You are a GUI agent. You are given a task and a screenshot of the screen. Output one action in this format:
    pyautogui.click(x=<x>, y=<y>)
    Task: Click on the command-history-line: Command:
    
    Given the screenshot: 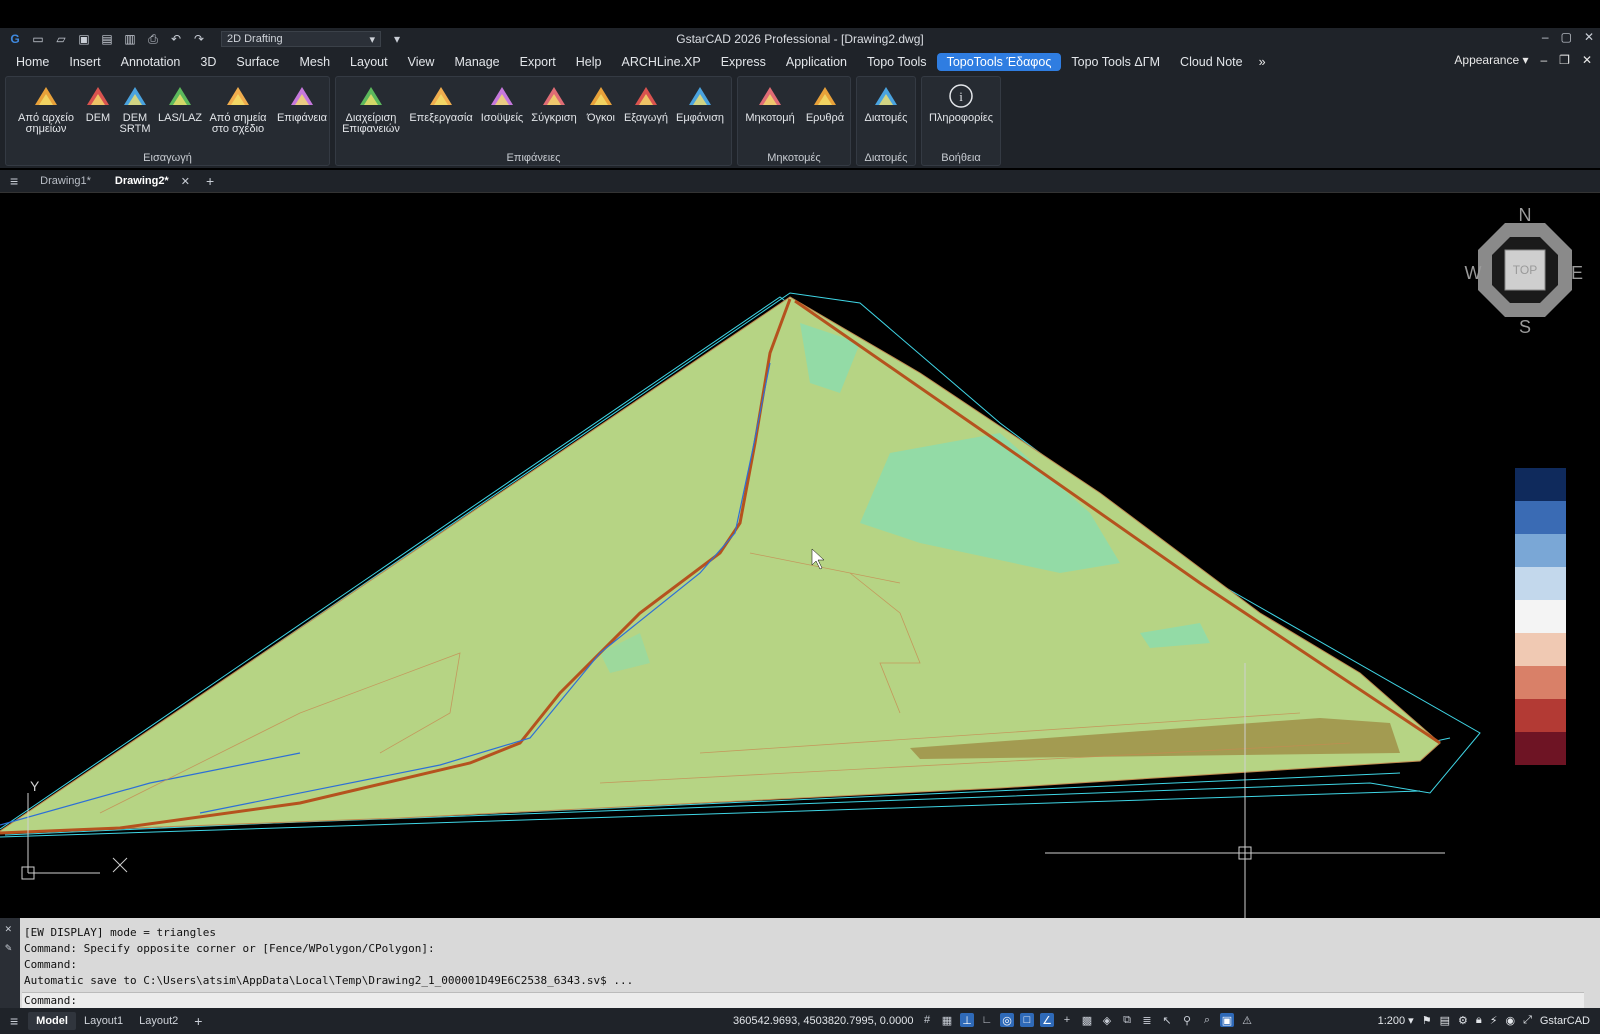 What is the action you would take?
    pyautogui.click(x=50, y=964)
    